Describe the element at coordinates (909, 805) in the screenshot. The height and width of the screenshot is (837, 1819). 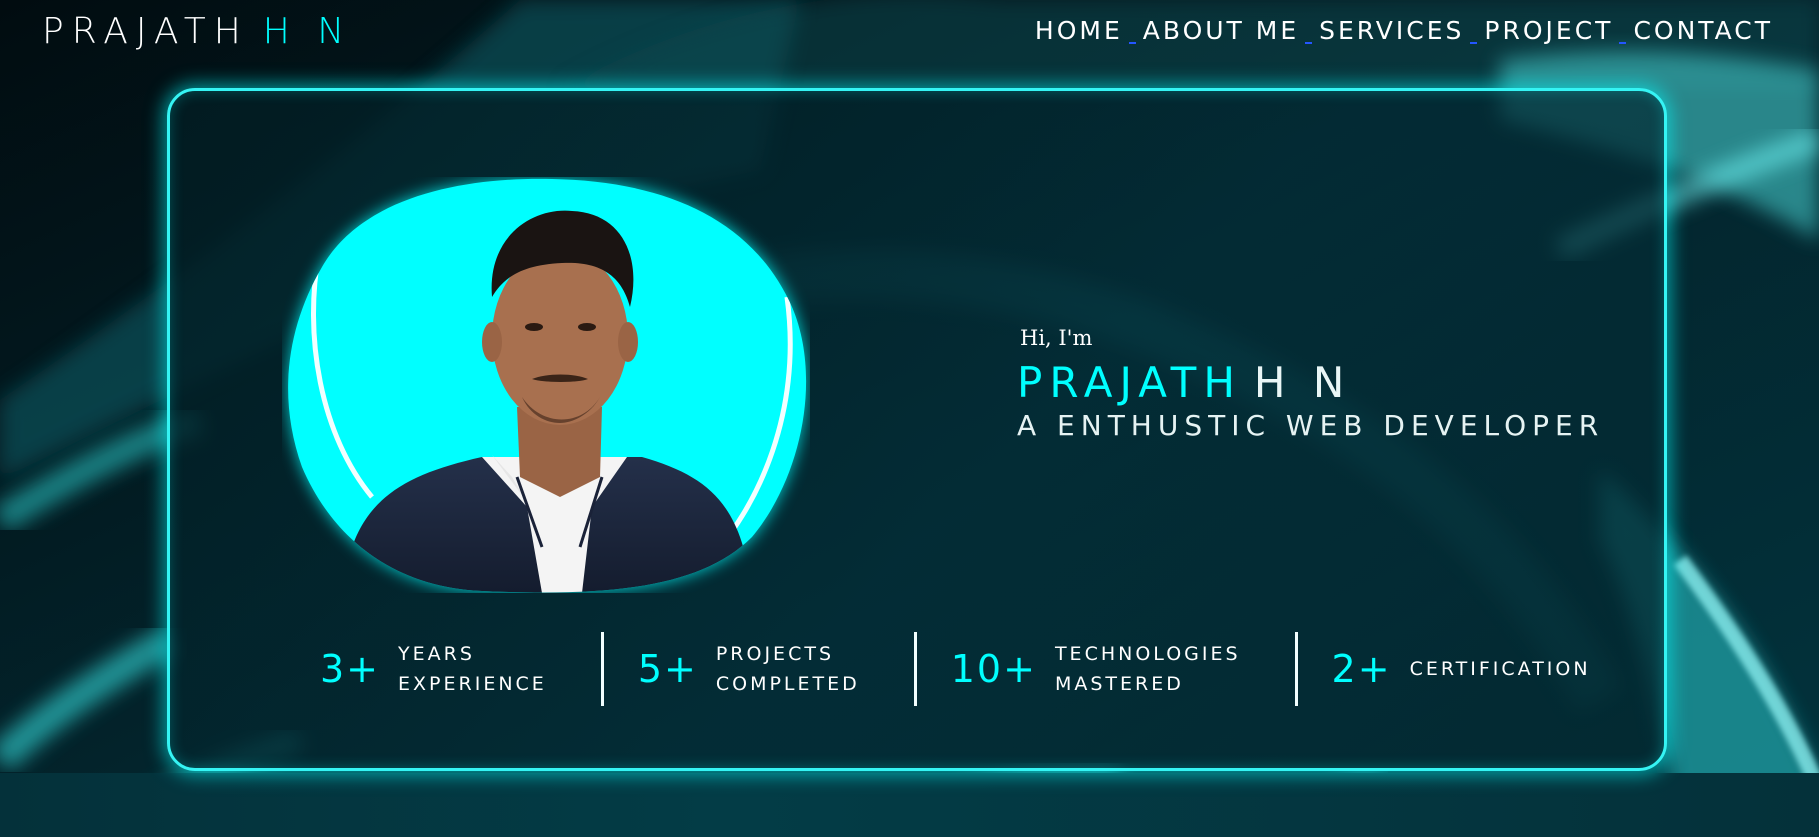
I see `footer-strip` at that location.